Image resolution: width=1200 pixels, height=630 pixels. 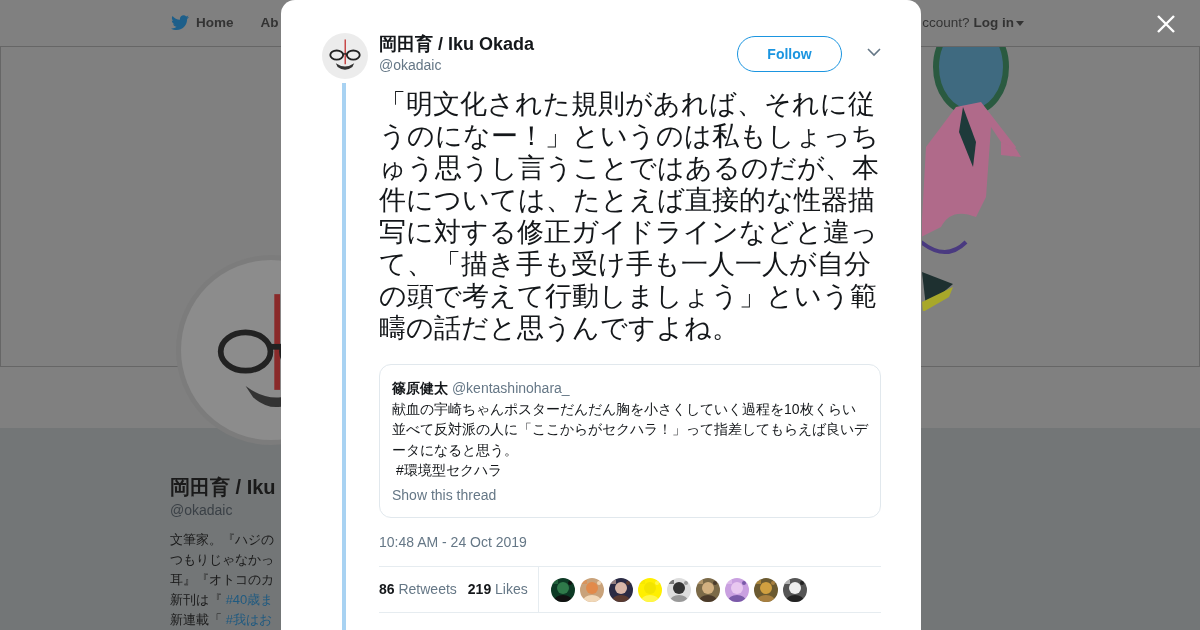 What do you see at coordinates (222, 560) in the screenshot?
I see `bio-text: つもりじゃなかっ` at bounding box center [222, 560].